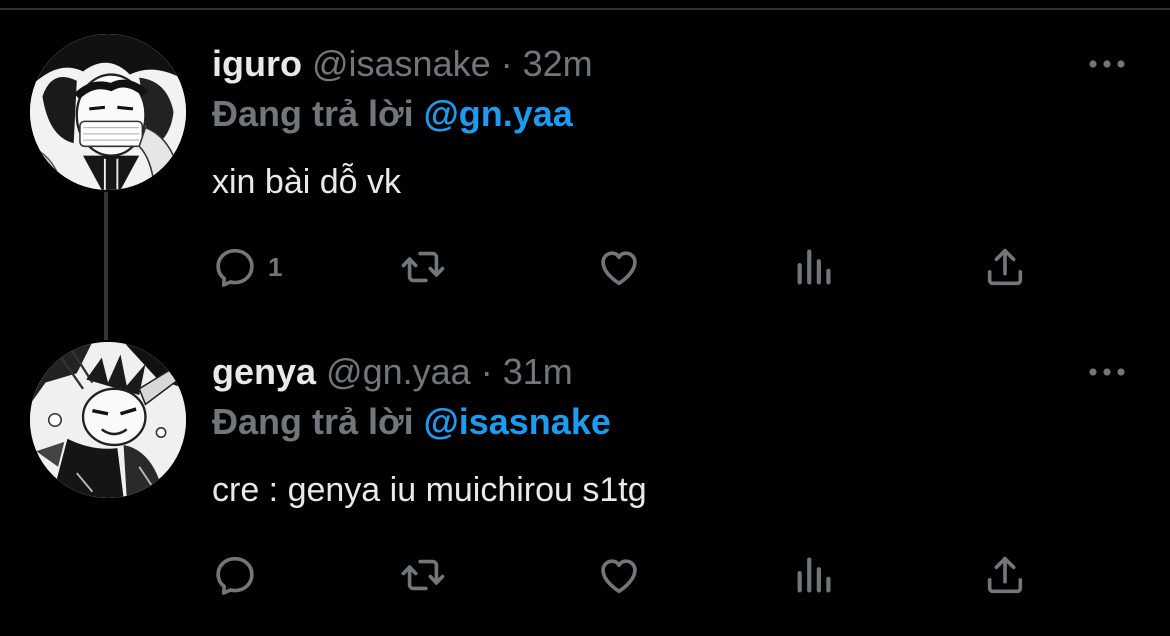 The height and width of the screenshot is (636, 1170). I want to click on tweet-actions: 1, so click(627, 267).